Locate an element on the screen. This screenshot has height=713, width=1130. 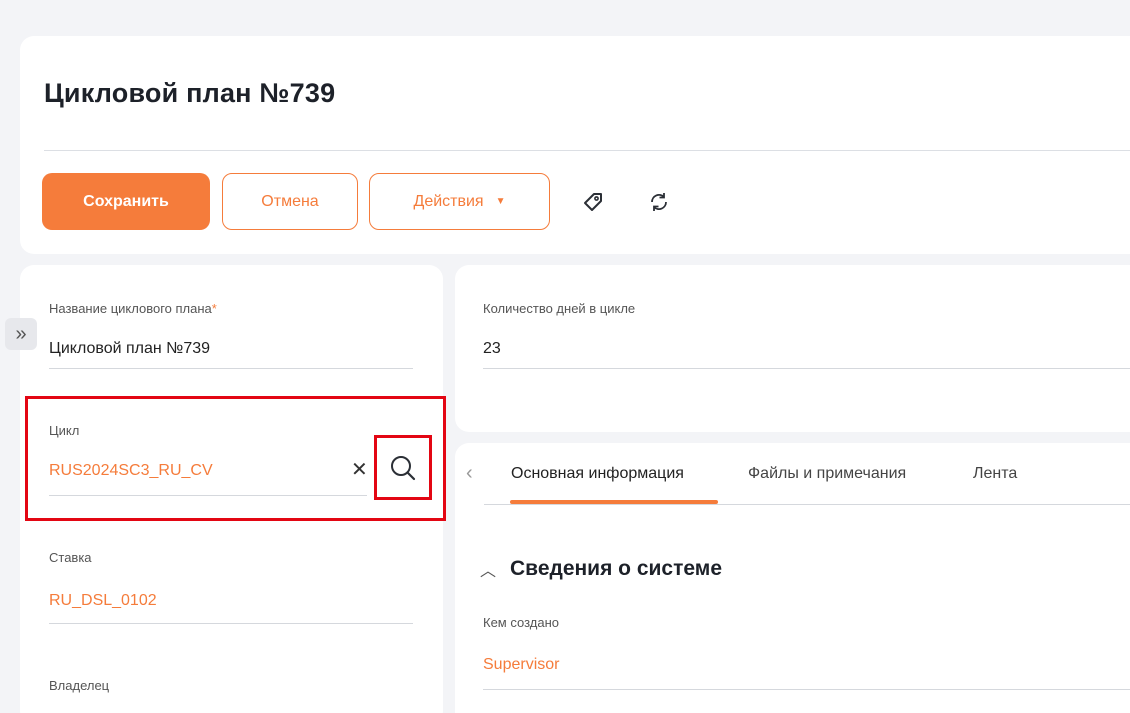
days-in-cycle-underline is located at coordinates (806, 368).